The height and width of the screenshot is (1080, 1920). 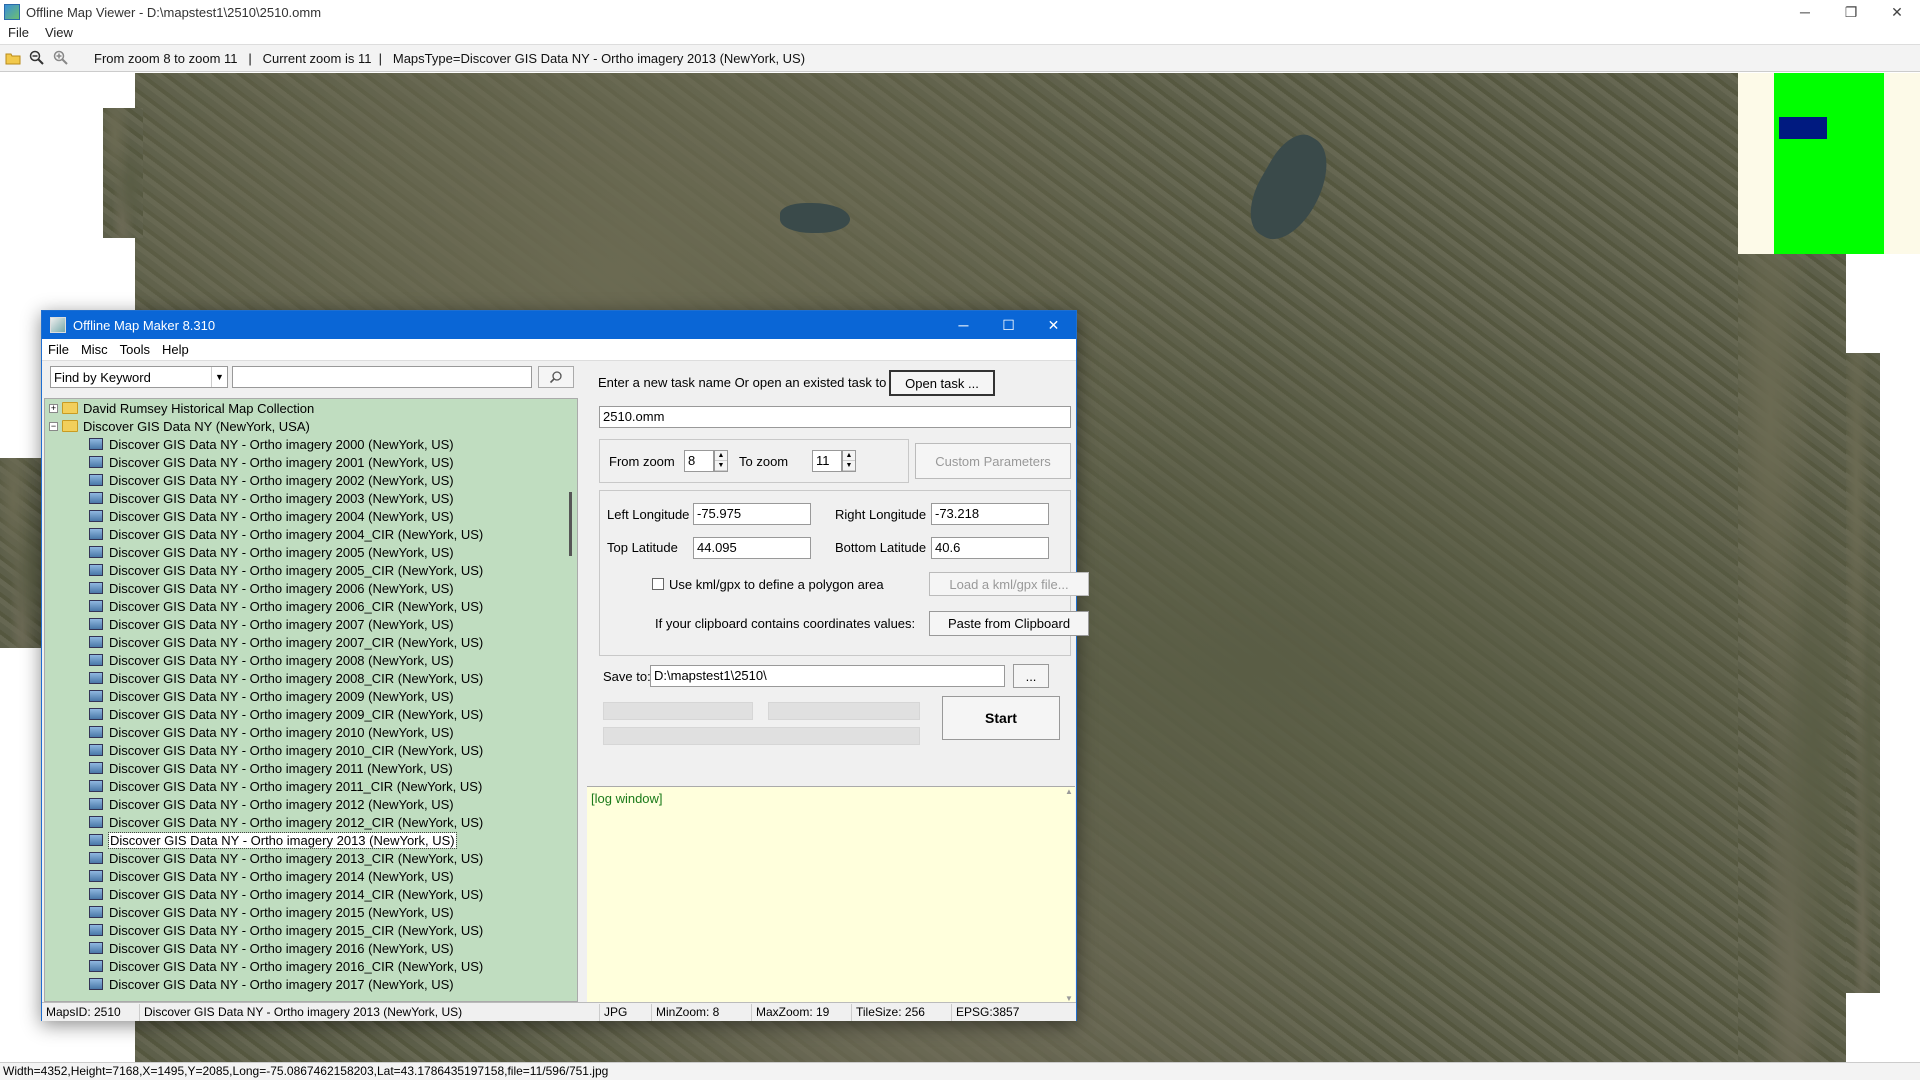 What do you see at coordinates (993, 461) in the screenshot?
I see `custom-parameters-button: Custom Parameters` at bounding box center [993, 461].